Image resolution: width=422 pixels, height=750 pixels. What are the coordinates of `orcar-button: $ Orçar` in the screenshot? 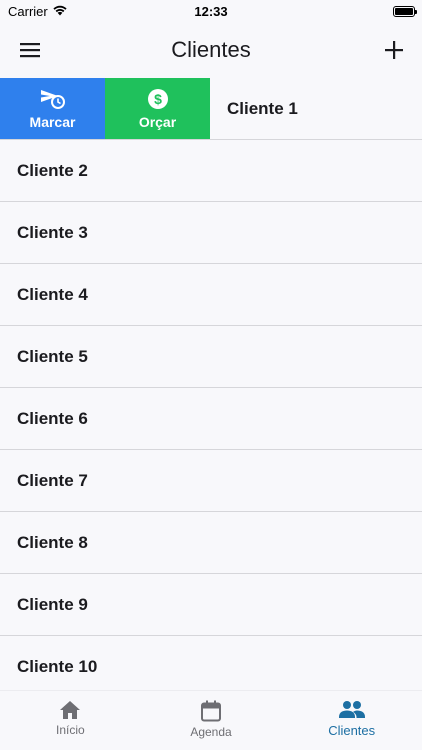 It's located at (157, 108).